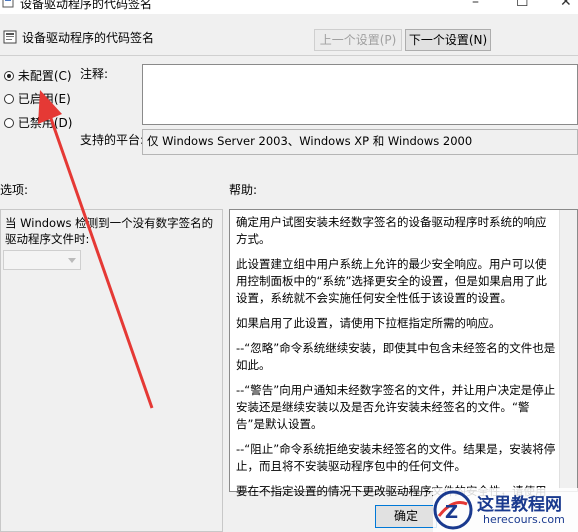  I want to click on watermark-logo-icon: Z, so click(453, 510).